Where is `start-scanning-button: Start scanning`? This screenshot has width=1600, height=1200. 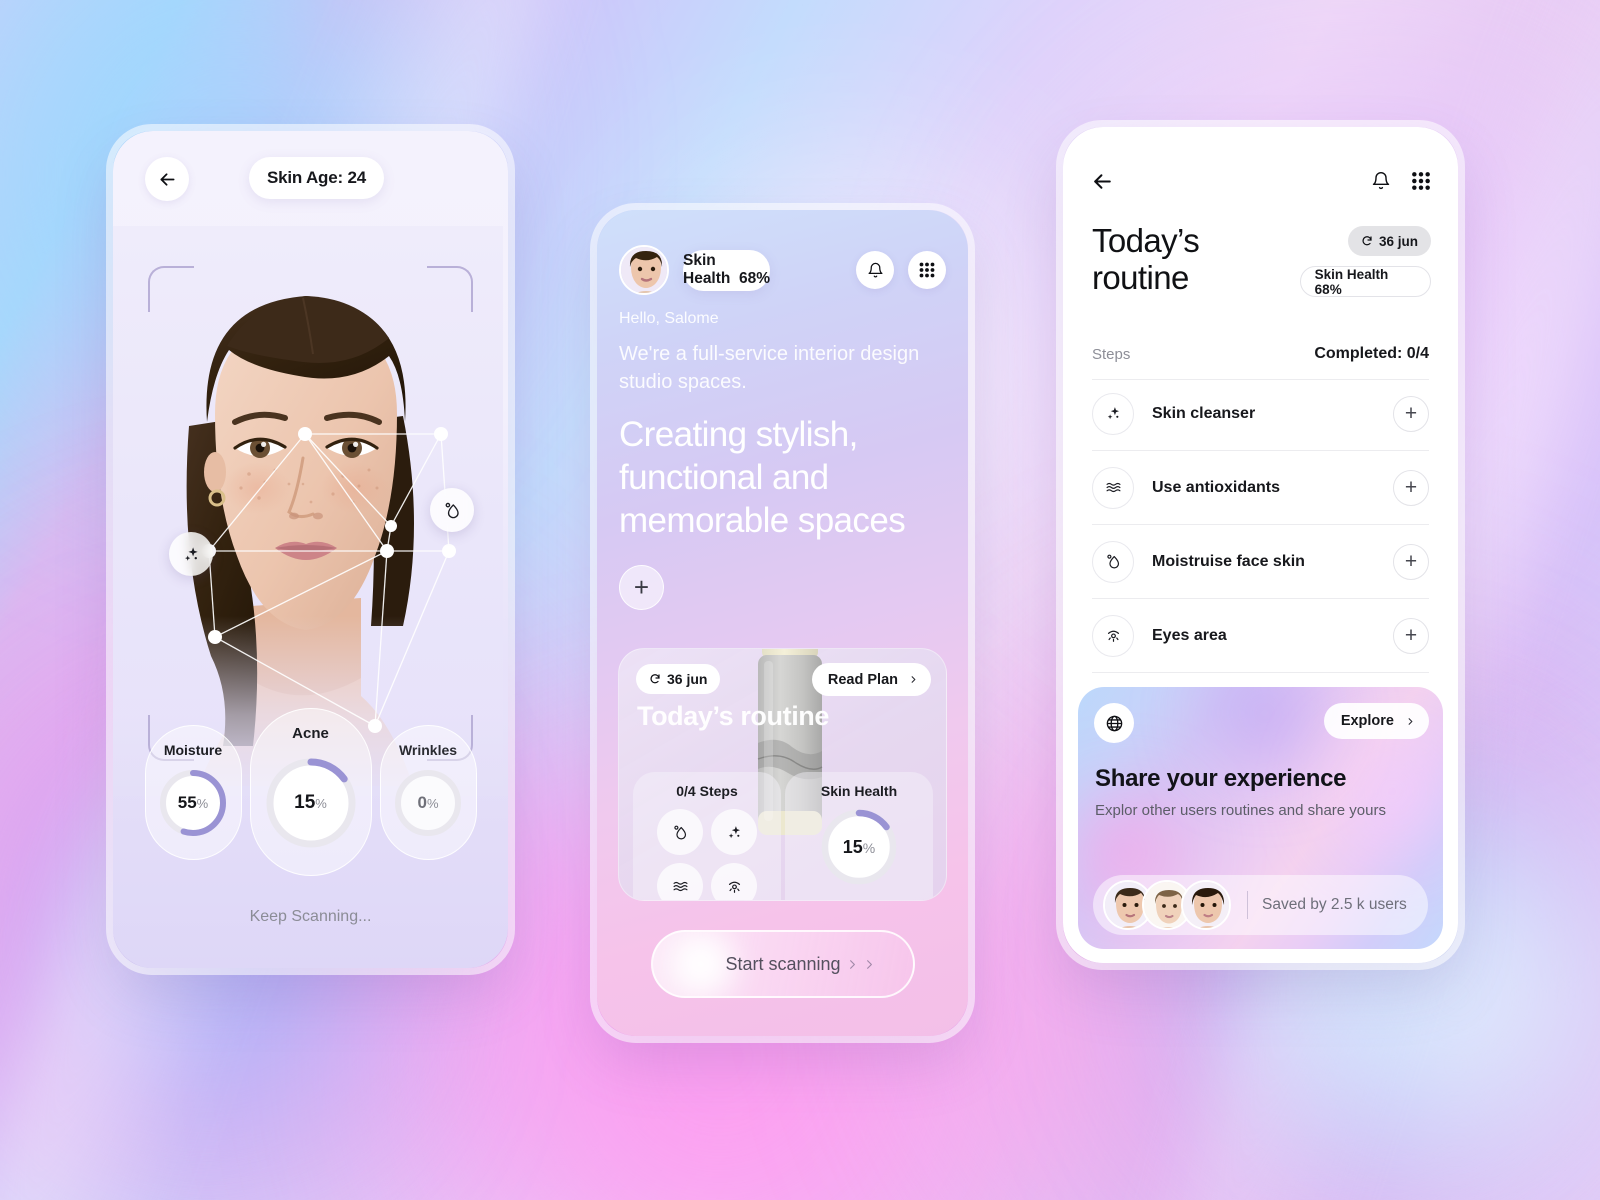
start-scanning-button: Start scanning is located at coordinates (783, 964).